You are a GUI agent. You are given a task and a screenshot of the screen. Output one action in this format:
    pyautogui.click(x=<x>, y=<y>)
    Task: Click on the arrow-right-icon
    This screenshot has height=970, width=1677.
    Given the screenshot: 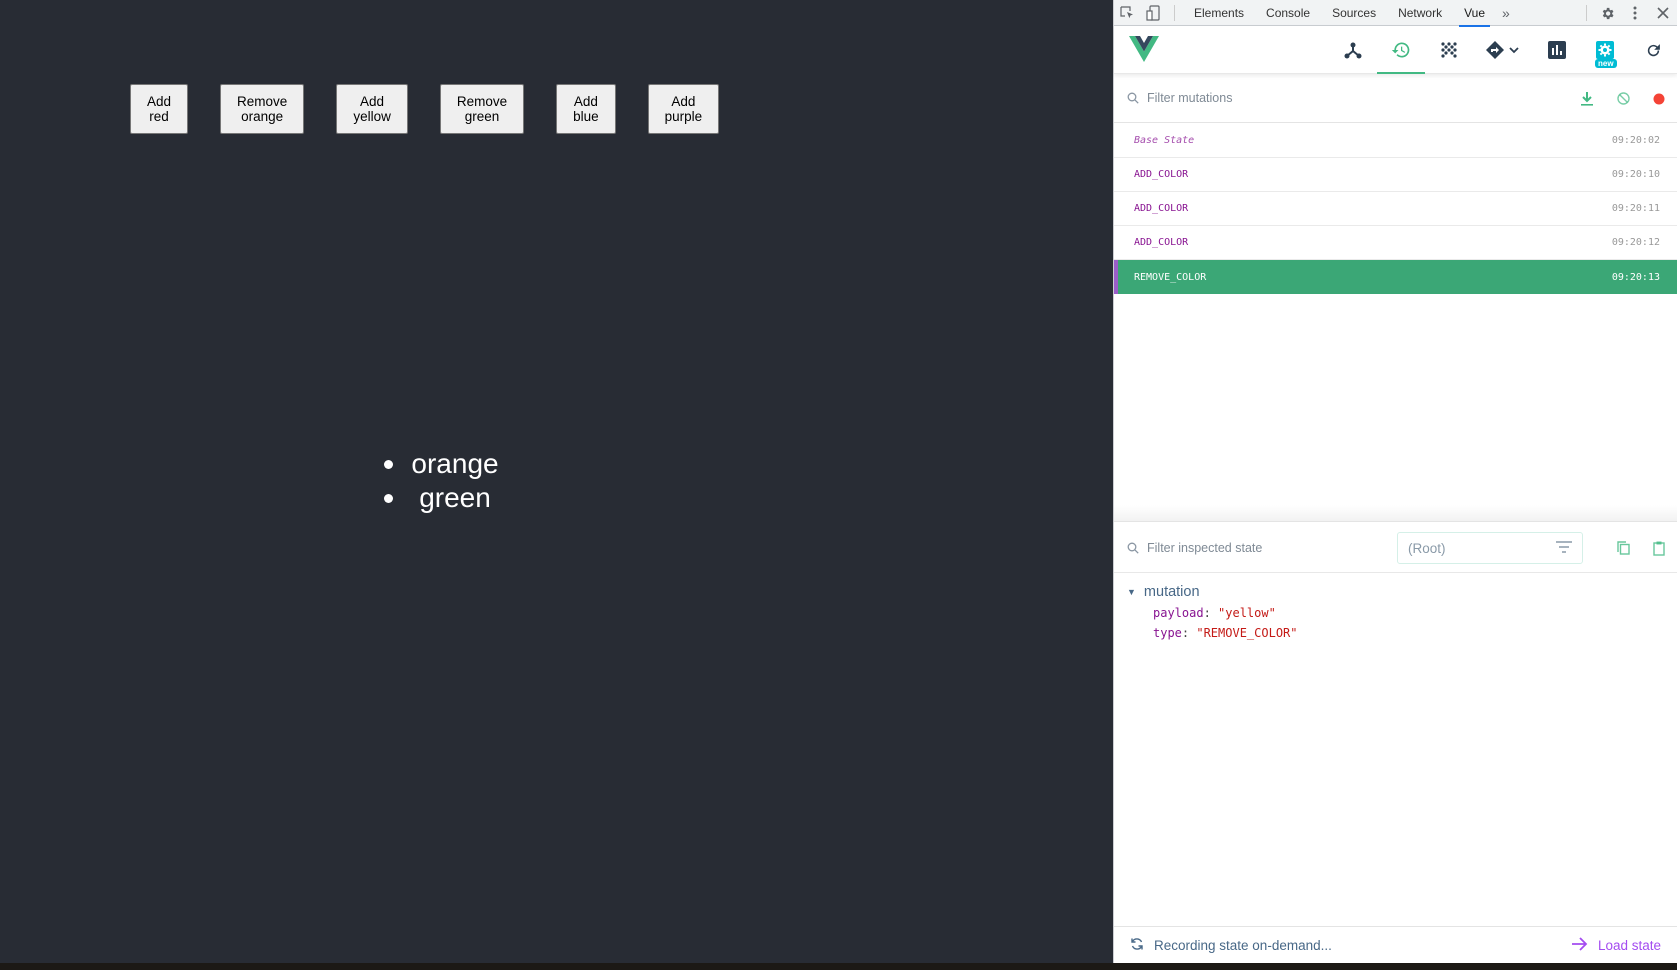 What is the action you would take?
    pyautogui.click(x=1579, y=945)
    